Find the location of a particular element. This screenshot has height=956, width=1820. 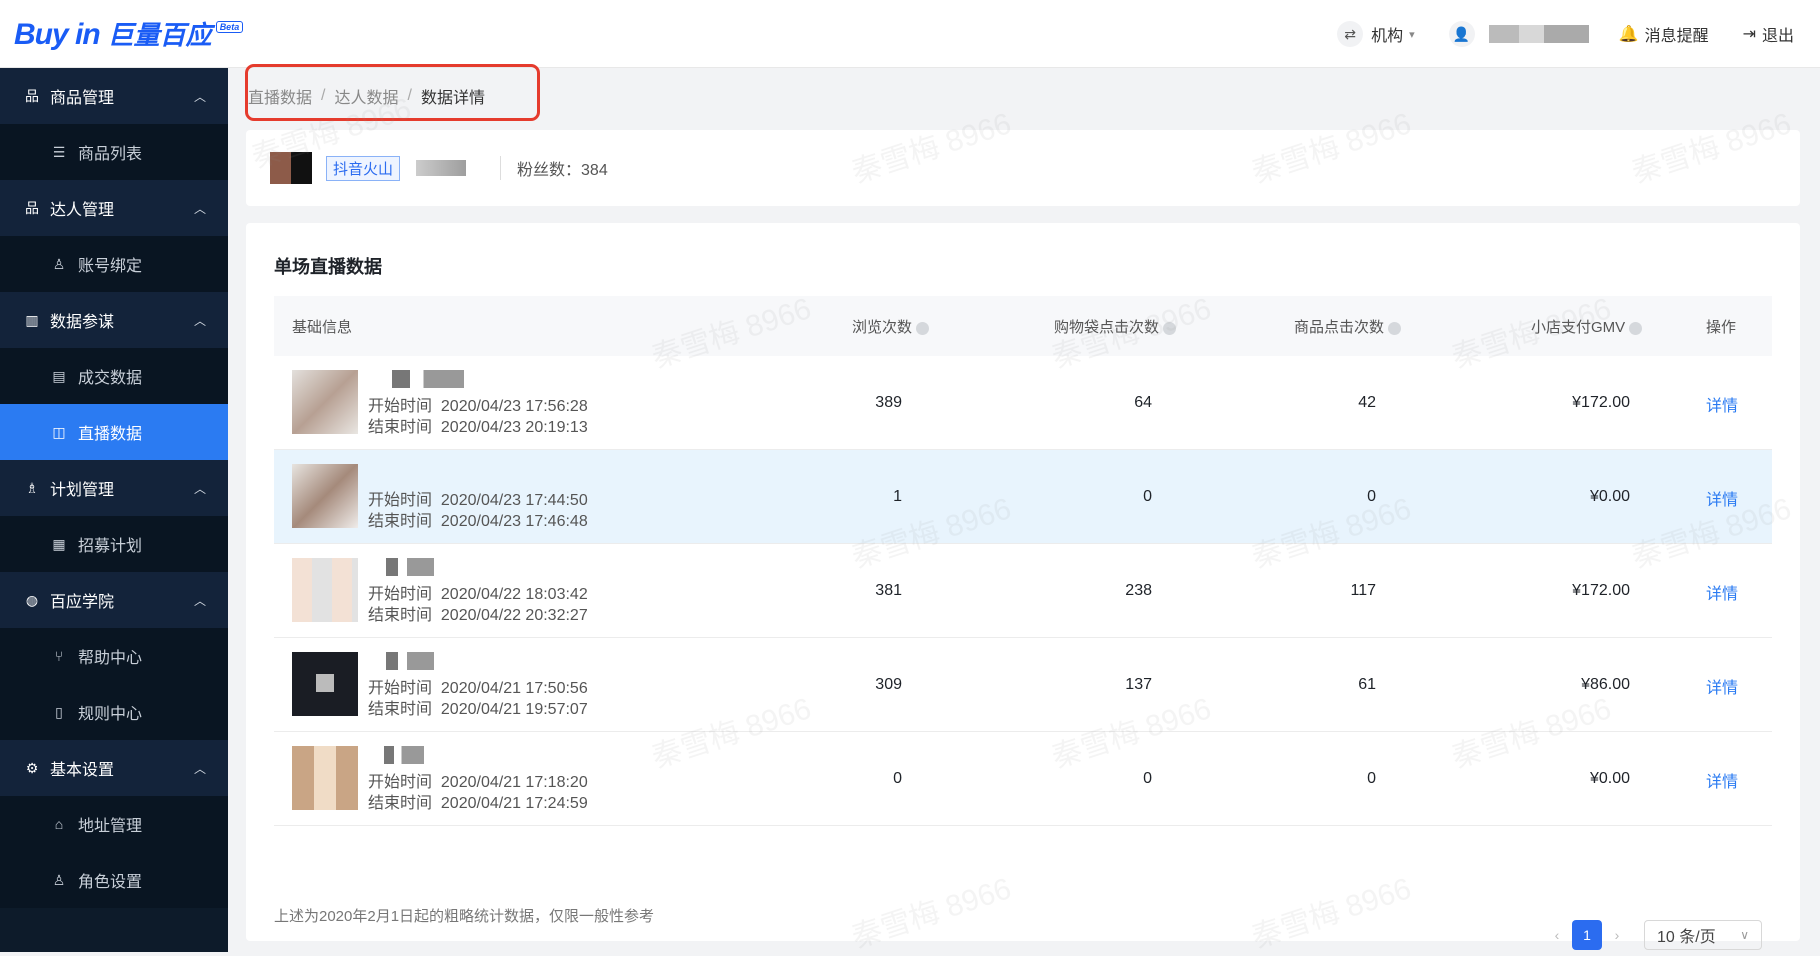

sidebar-item-product-list: ☰ 商品列表 is located at coordinates (114, 152).